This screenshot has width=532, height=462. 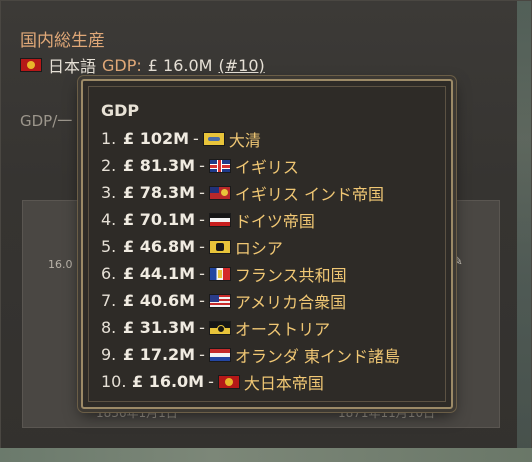 What do you see at coordinates (109, 219) in the screenshot?
I see `rank-number: 4.` at bounding box center [109, 219].